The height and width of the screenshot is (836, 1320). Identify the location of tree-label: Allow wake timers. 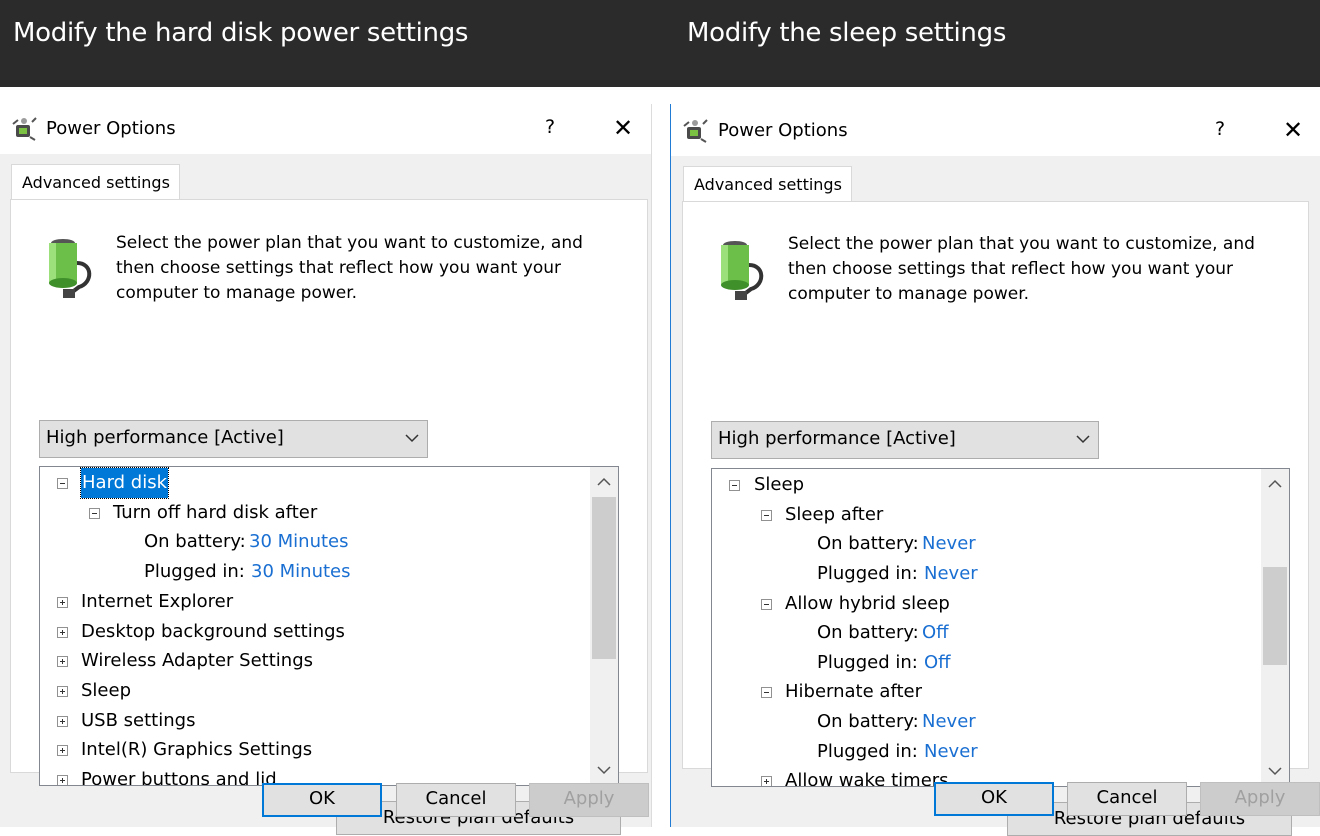
(867, 778).